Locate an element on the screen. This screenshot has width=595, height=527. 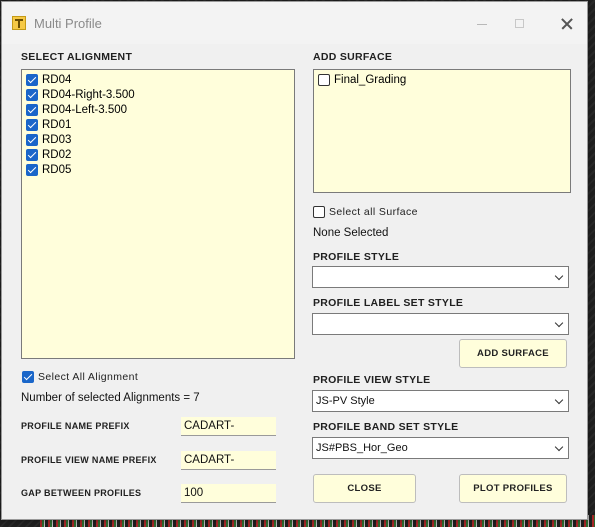
list-item: RD02 is located at coordinates (48, 154).